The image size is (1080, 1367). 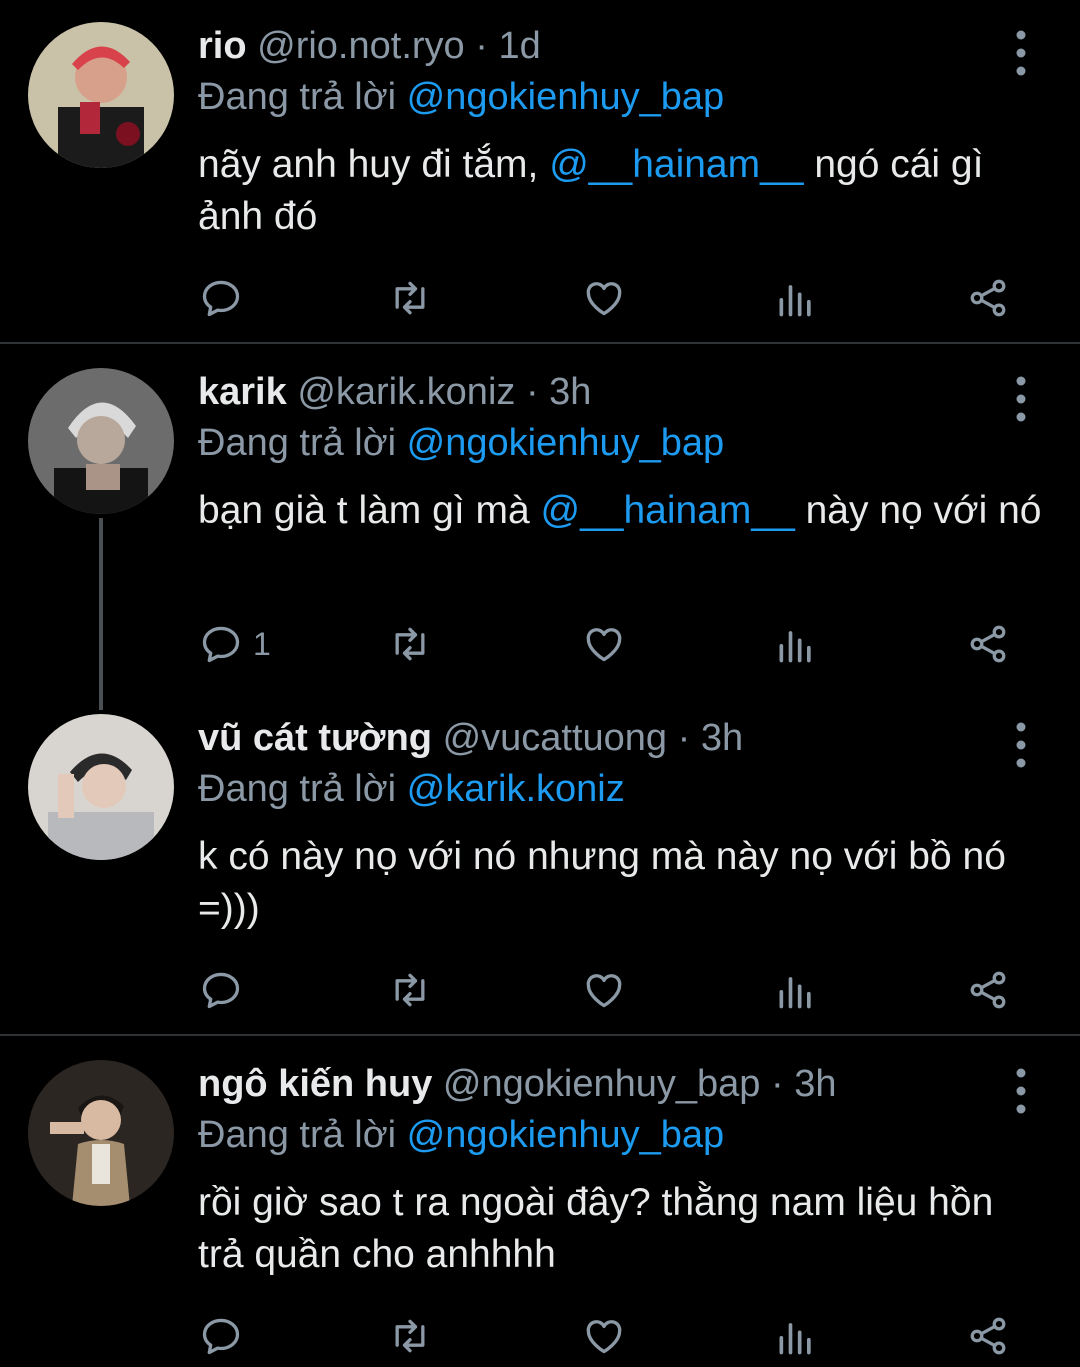 I want to click on user-handle: @vucattuong, so click(x=555, y=738).